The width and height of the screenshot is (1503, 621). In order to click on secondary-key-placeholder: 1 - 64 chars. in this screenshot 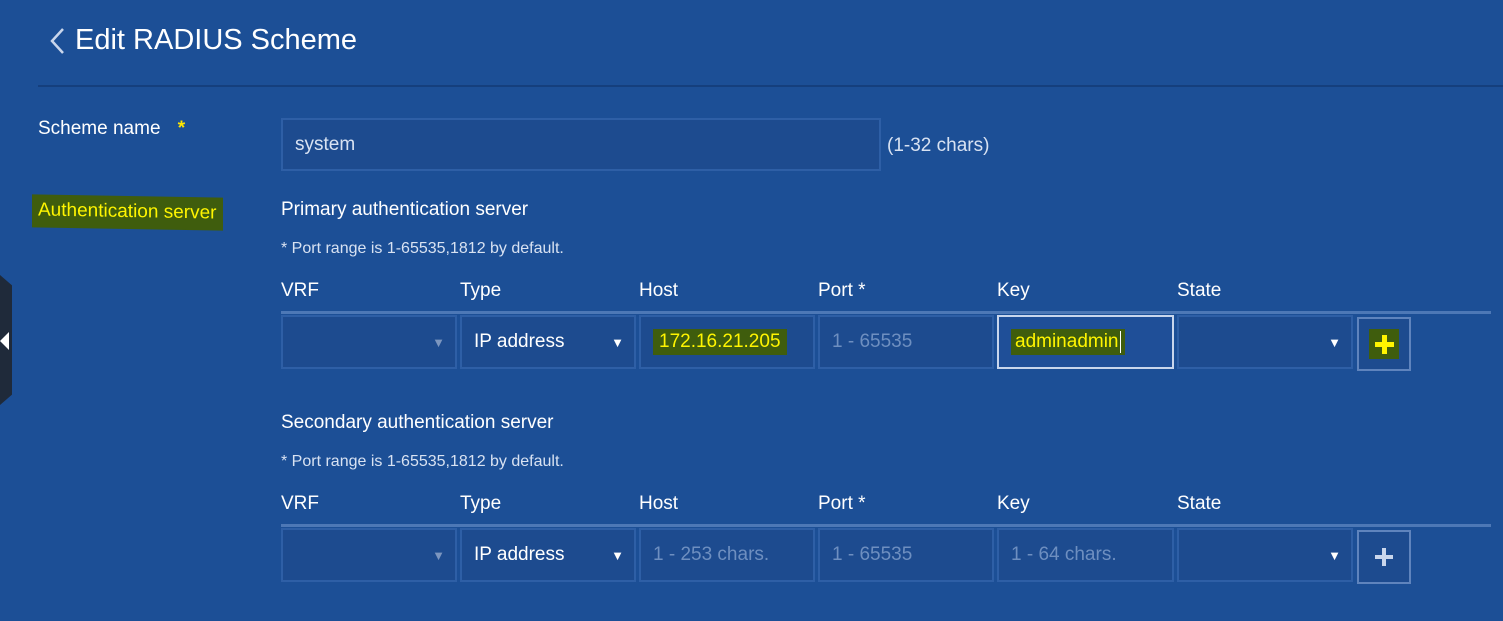, I will do `click(1064, 554)`.